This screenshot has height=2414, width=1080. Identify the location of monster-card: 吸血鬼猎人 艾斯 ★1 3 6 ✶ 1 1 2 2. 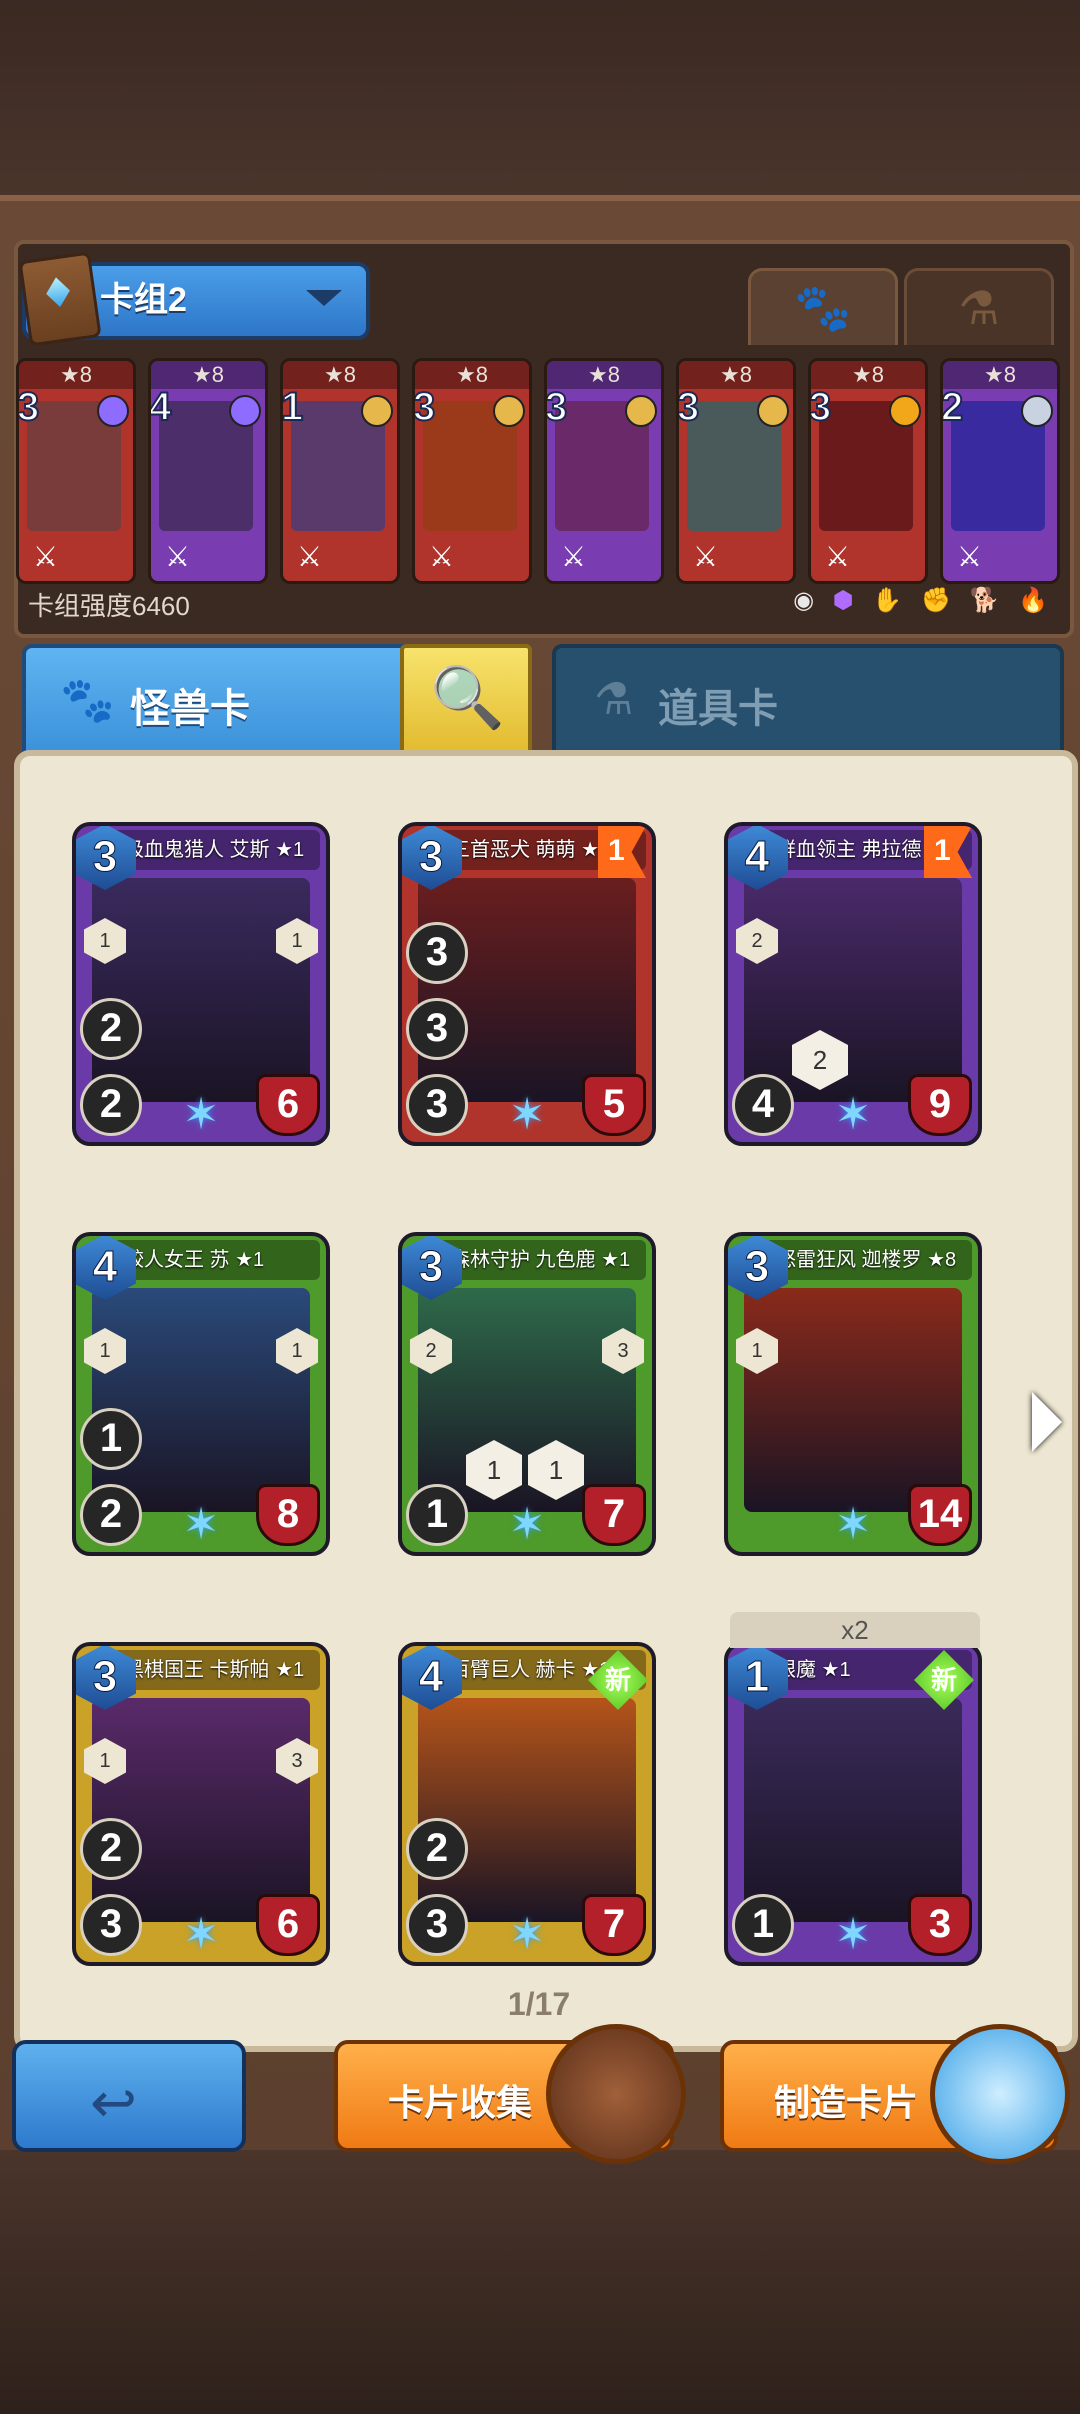
(201, 984).